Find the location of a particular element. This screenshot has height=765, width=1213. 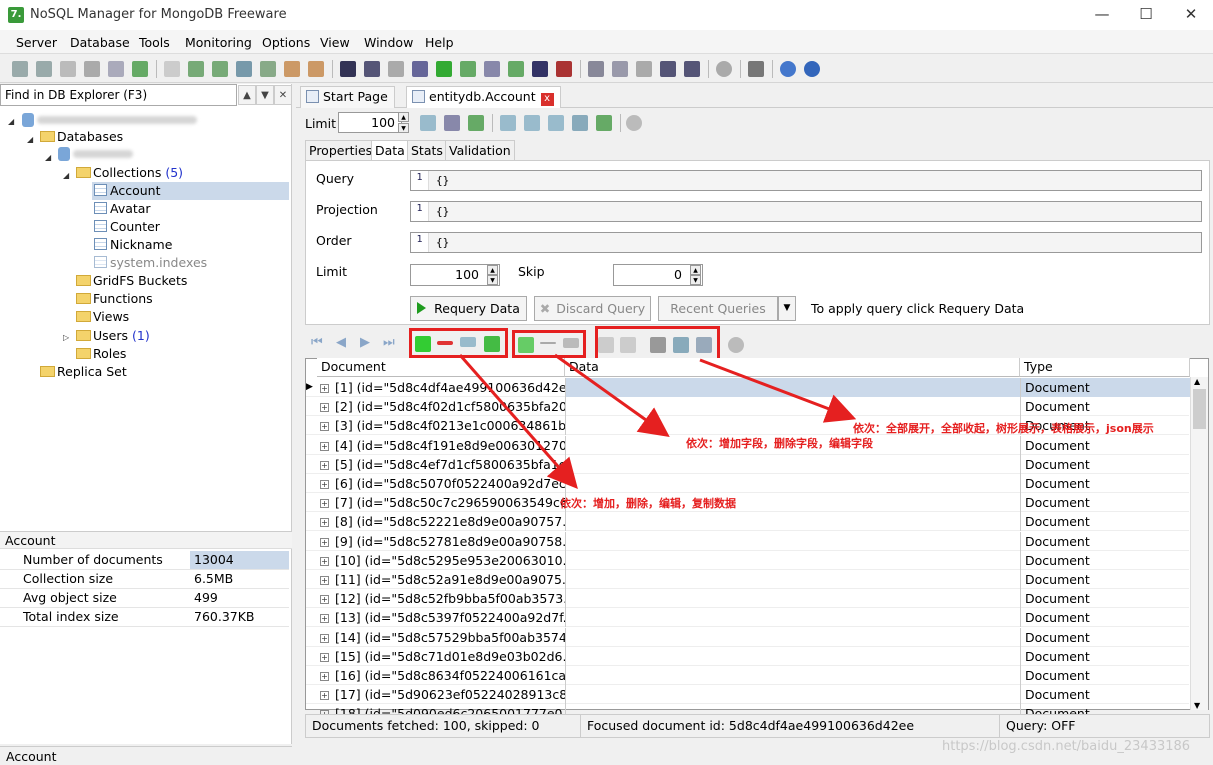

annotation-data-ops: 依次：增加，删除，编辑，复制数据 is located at coordinates (648, 503).